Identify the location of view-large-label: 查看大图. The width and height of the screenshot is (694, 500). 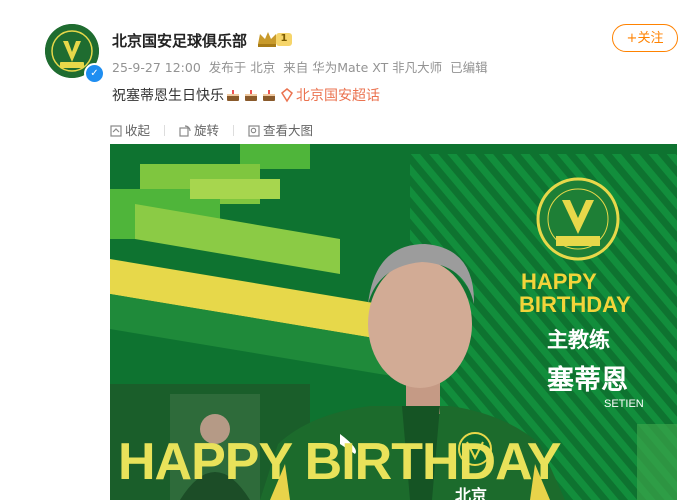
(288, 130).